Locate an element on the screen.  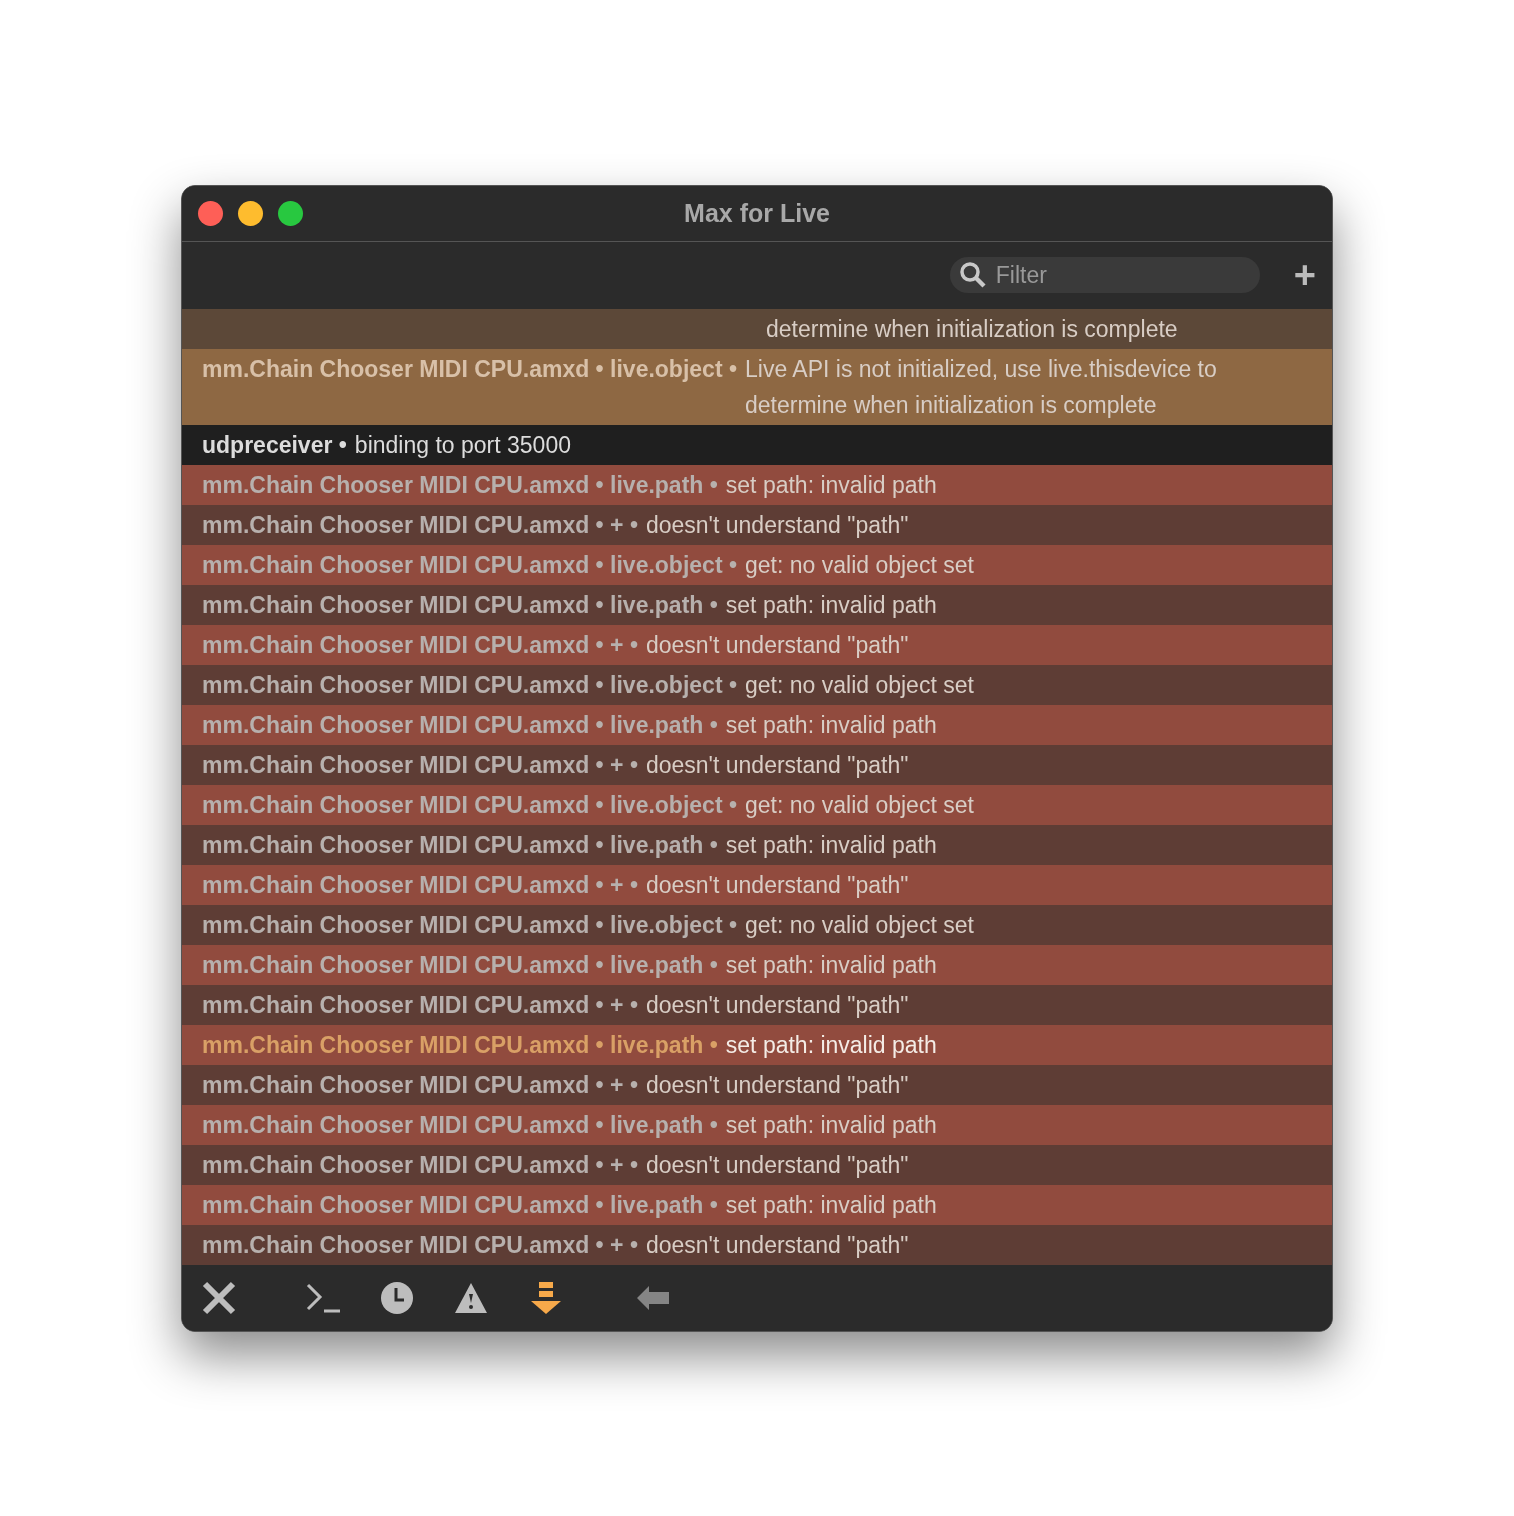
clock-icon is located at coordinates (397, 1297).